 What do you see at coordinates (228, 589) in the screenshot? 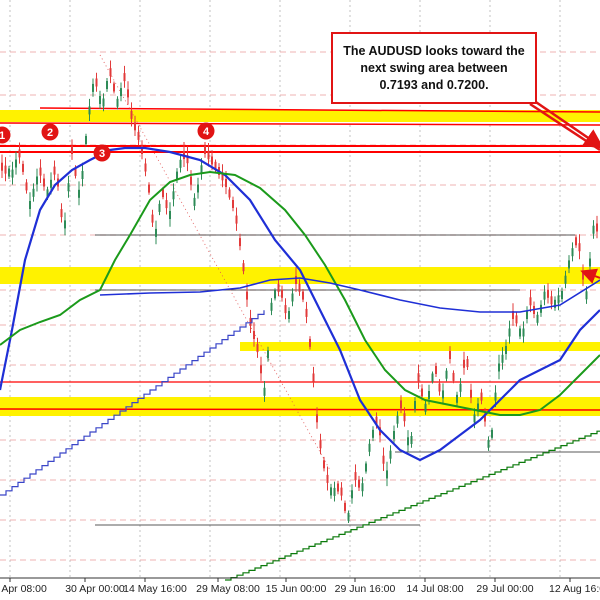
I see `x-tick-label: 29 May 08:00` at bounding box center [228, 589].